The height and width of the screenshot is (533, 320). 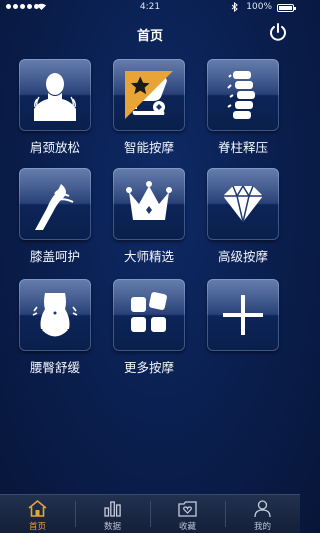 I want to click on neck-shoulder-icon, so click(x=55, y=97).